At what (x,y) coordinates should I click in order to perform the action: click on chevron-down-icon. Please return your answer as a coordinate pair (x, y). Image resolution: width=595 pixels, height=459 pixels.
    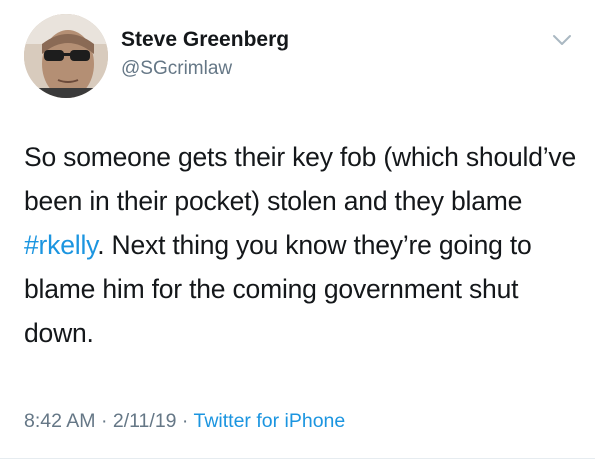
    Looking at the image, I should click on (562, 40).